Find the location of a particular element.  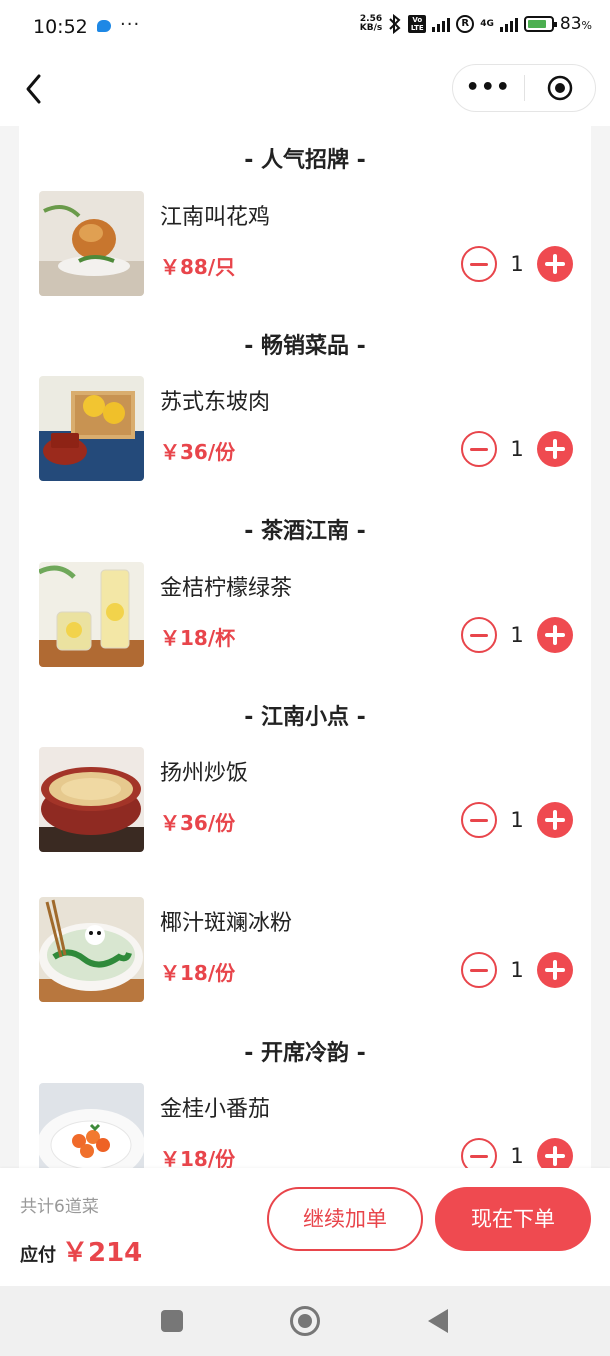

dish-name: 金桂小番茄 is located at coordinates (215, 1109).